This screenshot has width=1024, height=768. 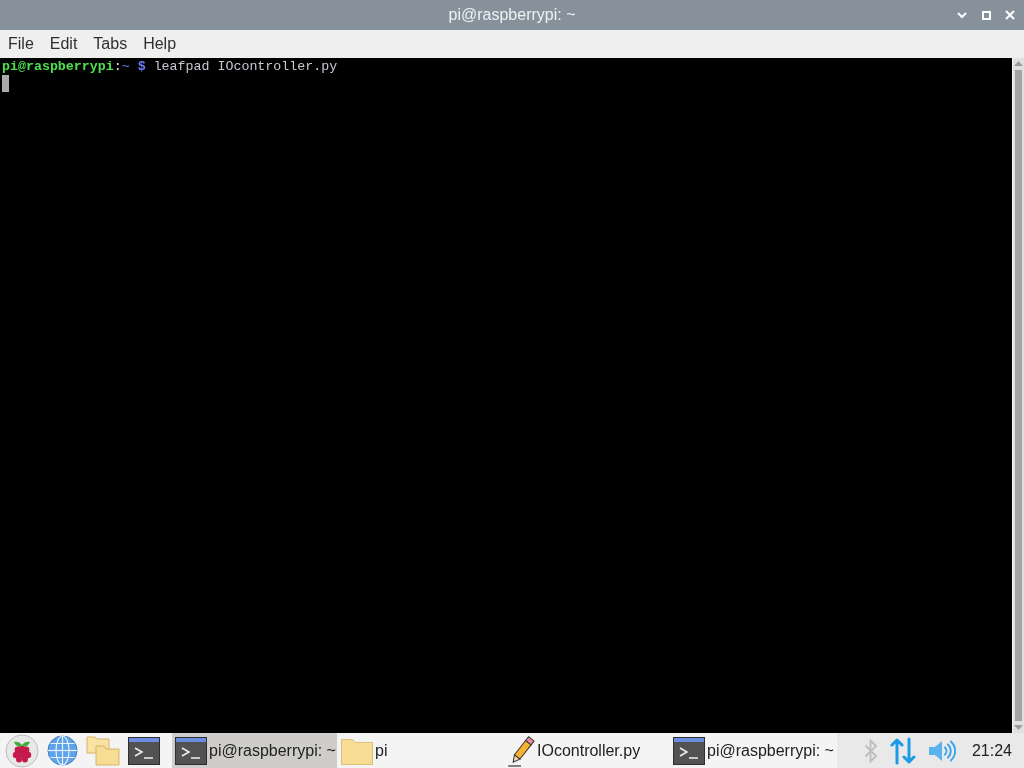 What do you see at coordinates (63, 44) in the screenshot?
I see `menu-item: Edit` at bounding box center [63, 44].